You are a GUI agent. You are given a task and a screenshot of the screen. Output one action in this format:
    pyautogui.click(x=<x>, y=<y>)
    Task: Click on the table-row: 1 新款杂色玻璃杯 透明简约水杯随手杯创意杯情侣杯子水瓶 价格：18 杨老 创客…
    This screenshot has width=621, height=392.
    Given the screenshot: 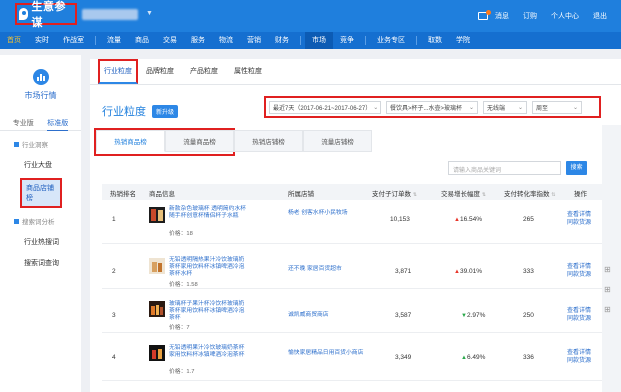 What is the action you would take?
    pyautogui.click(x=352, y=222)
    